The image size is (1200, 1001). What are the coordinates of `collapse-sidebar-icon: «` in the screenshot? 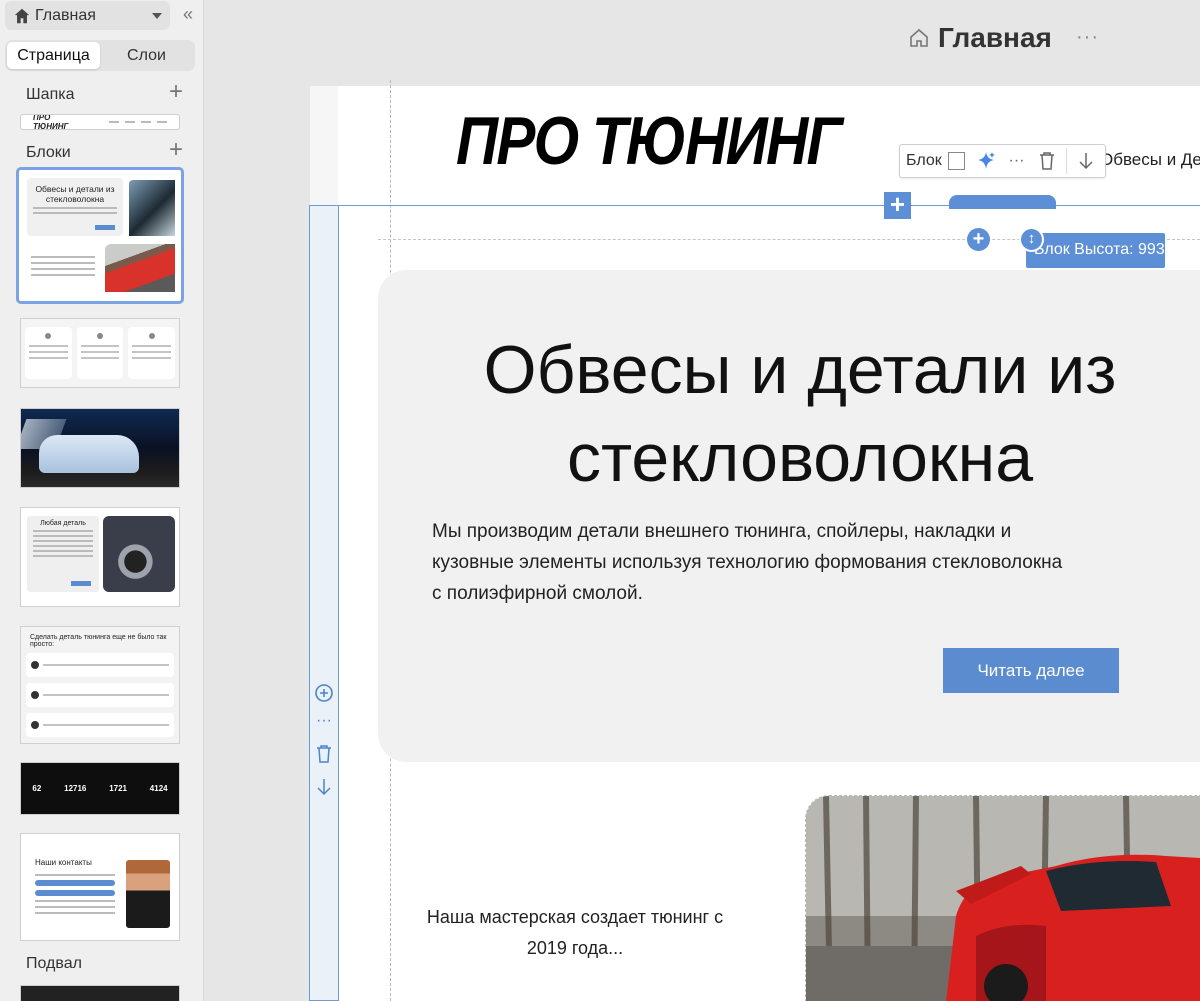 It's located at (188, 15).